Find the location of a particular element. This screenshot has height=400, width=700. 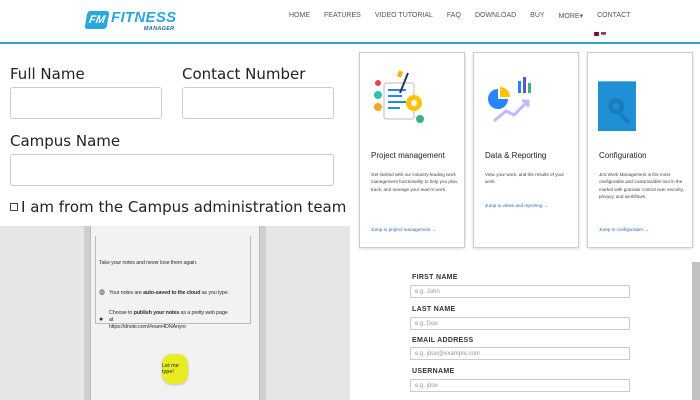

nav-features: FEATURES is located at coordinates (342, 16).